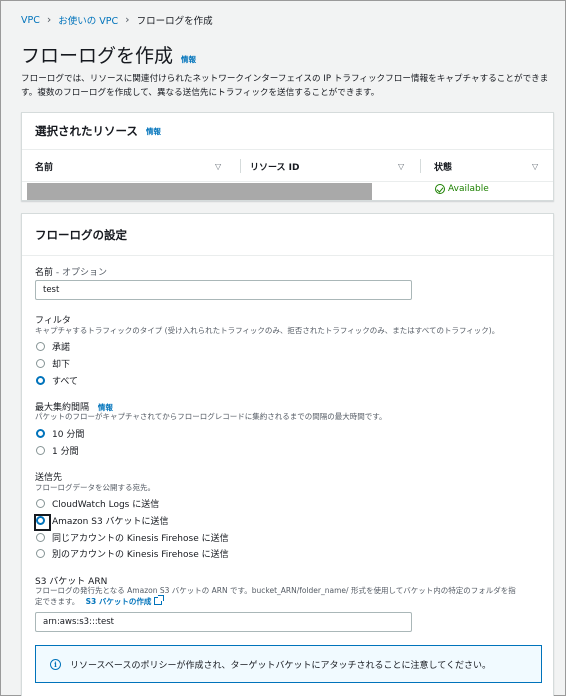 Image resolution: width=566 pixels, height=696 pixels. I want to click on aggregation-option-1min: 1 分間, so click(57, 450).